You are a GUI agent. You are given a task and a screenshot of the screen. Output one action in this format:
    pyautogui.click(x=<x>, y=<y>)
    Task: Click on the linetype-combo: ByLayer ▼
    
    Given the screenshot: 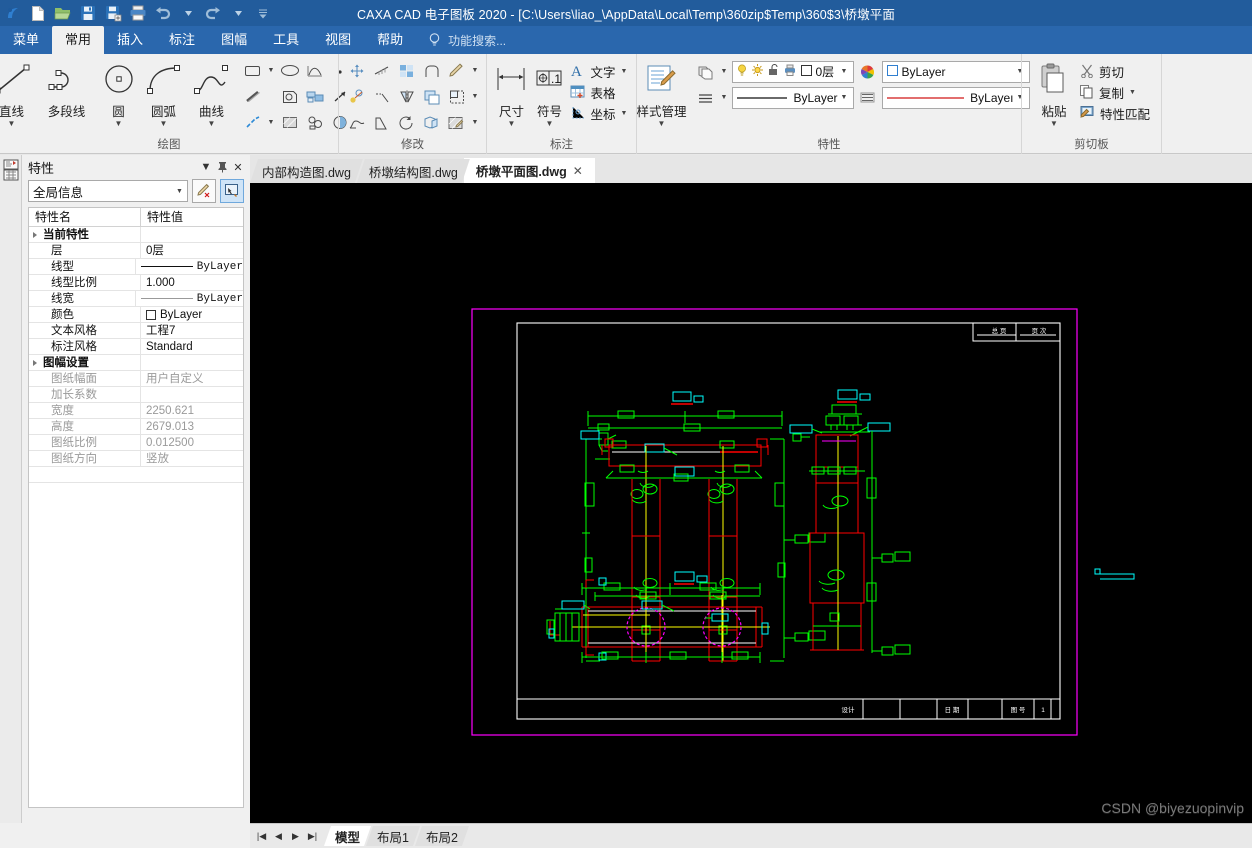 What is the action you would take?
    pyautogui.click(x=792, y=97)
    